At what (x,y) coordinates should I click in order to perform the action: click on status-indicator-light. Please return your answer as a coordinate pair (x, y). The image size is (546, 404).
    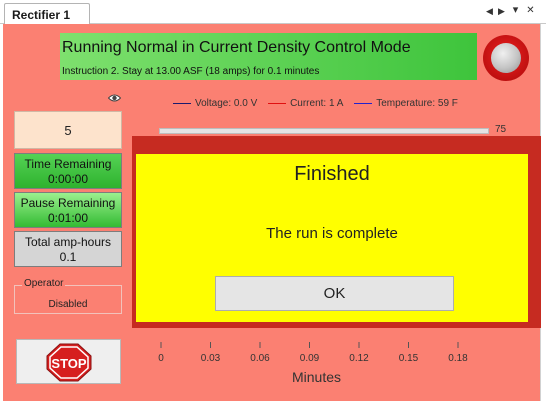
    Looking at the image, I should click on (506, 58).